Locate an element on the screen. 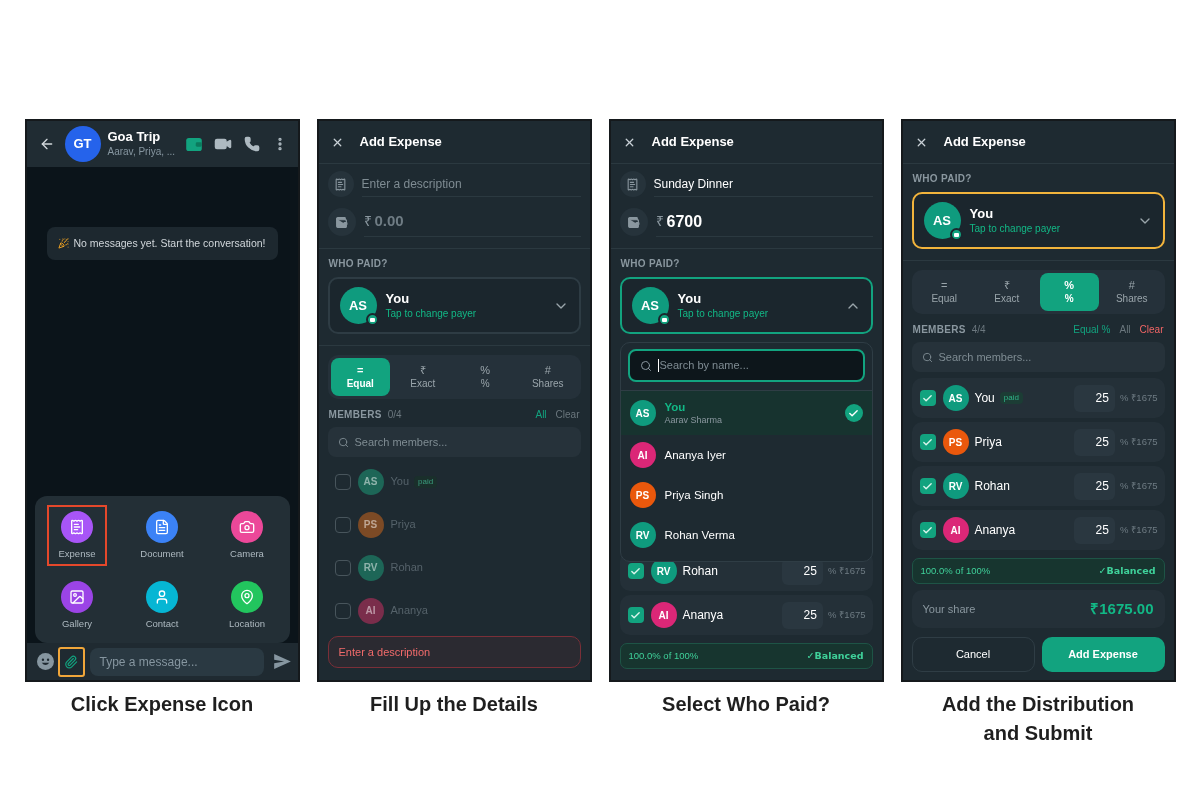 This screenshot has width=1200, height=800. error-message: Enter a description is located at coordinates (454, 652).